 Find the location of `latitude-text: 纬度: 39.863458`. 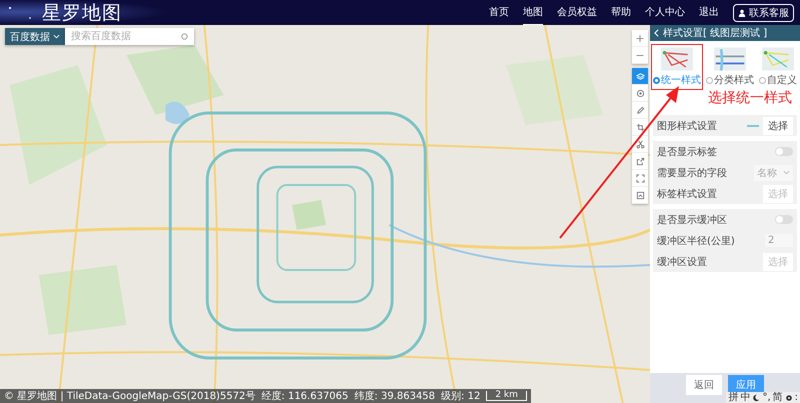

latitude-text: 纬度: 39.863458 is located at coordinates (395, 396).